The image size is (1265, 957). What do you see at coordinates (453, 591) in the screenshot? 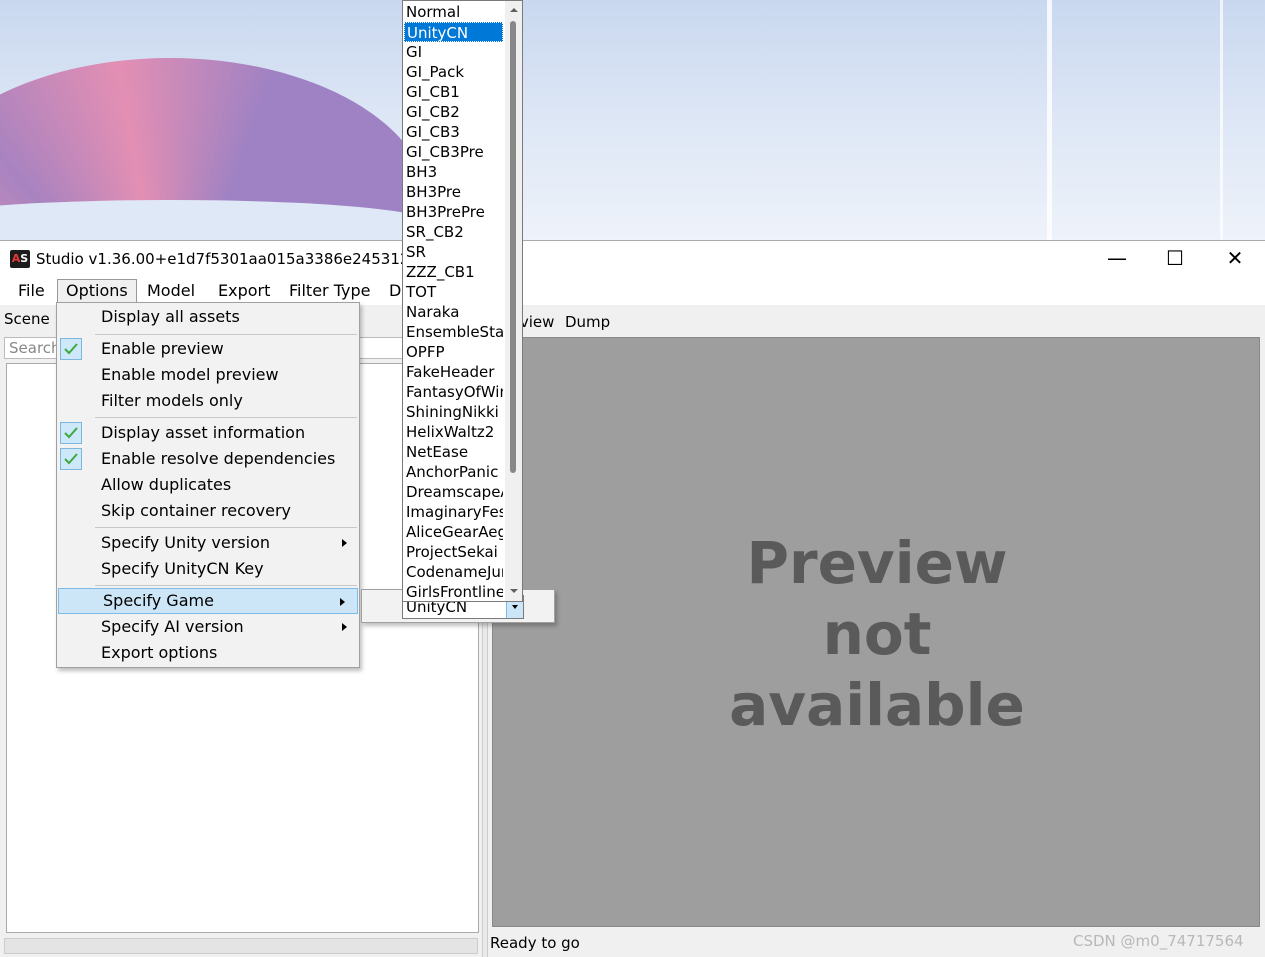
I see `game-option: GirlsFrontline` at bounding box center [453, 591].